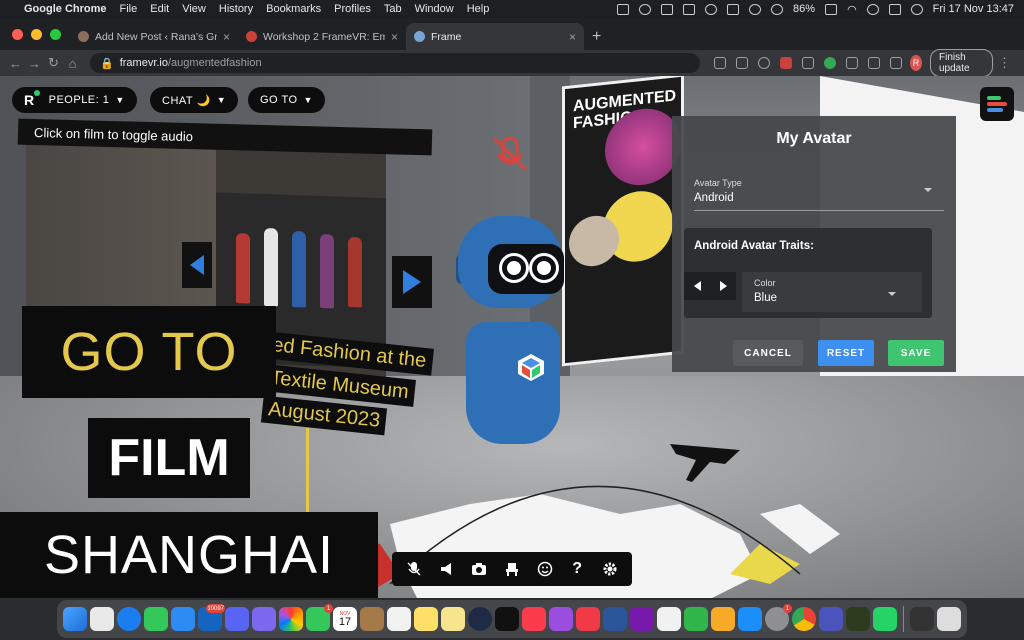 The image size is (1024, 640). I want to click on mail-icon, so click(183, 619).